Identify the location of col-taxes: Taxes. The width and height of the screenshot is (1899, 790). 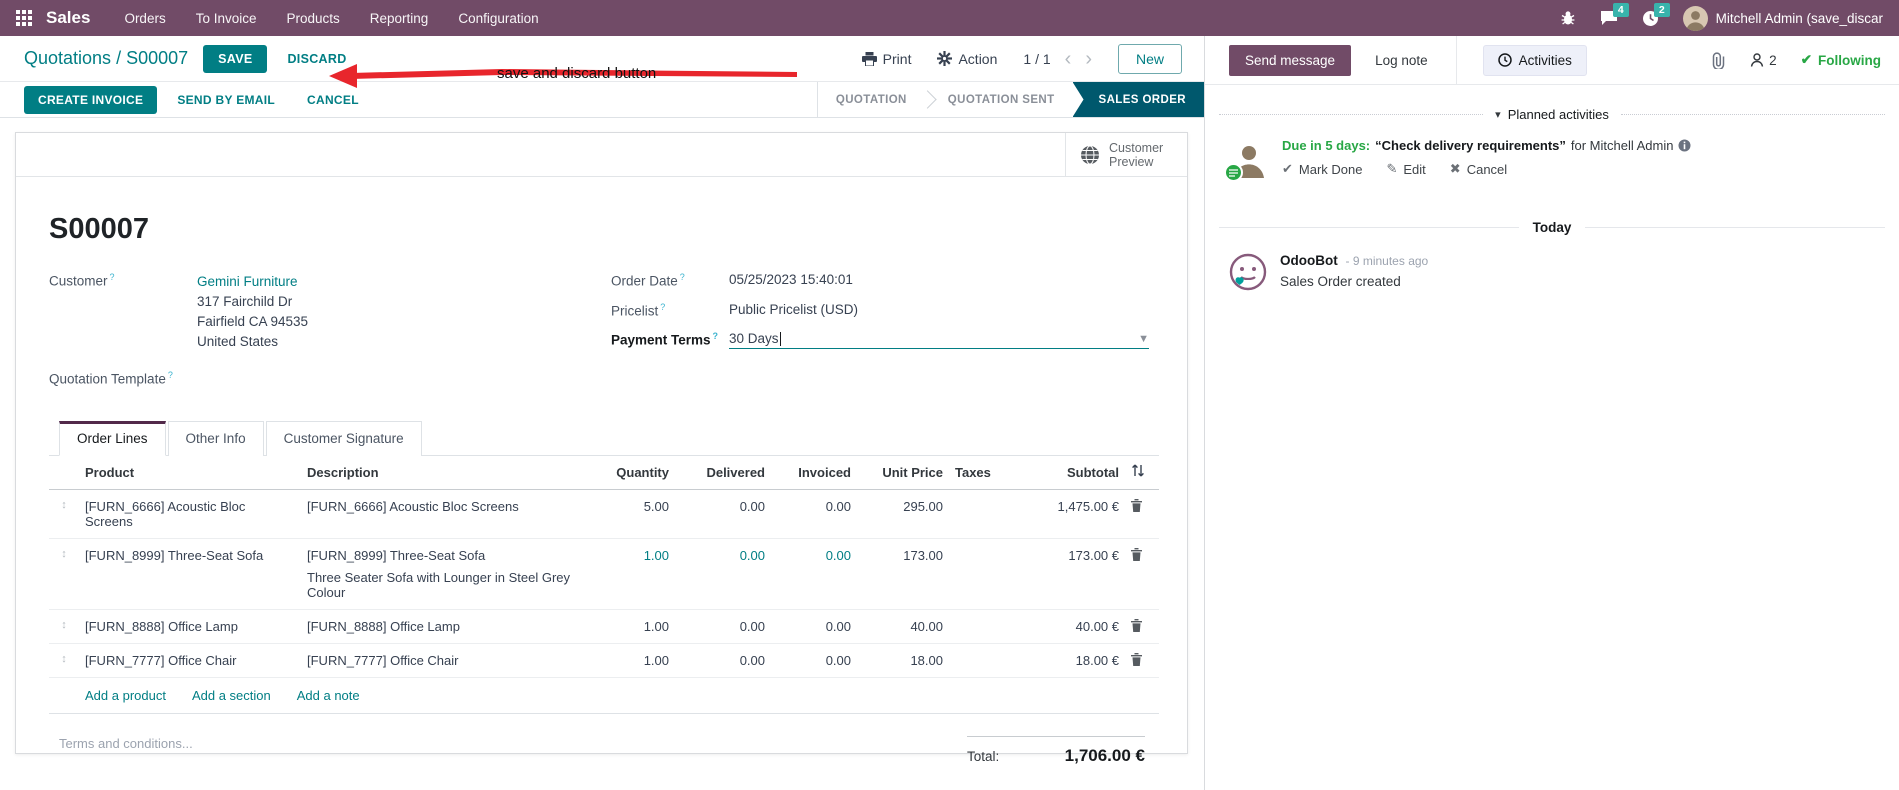
(978, 472).